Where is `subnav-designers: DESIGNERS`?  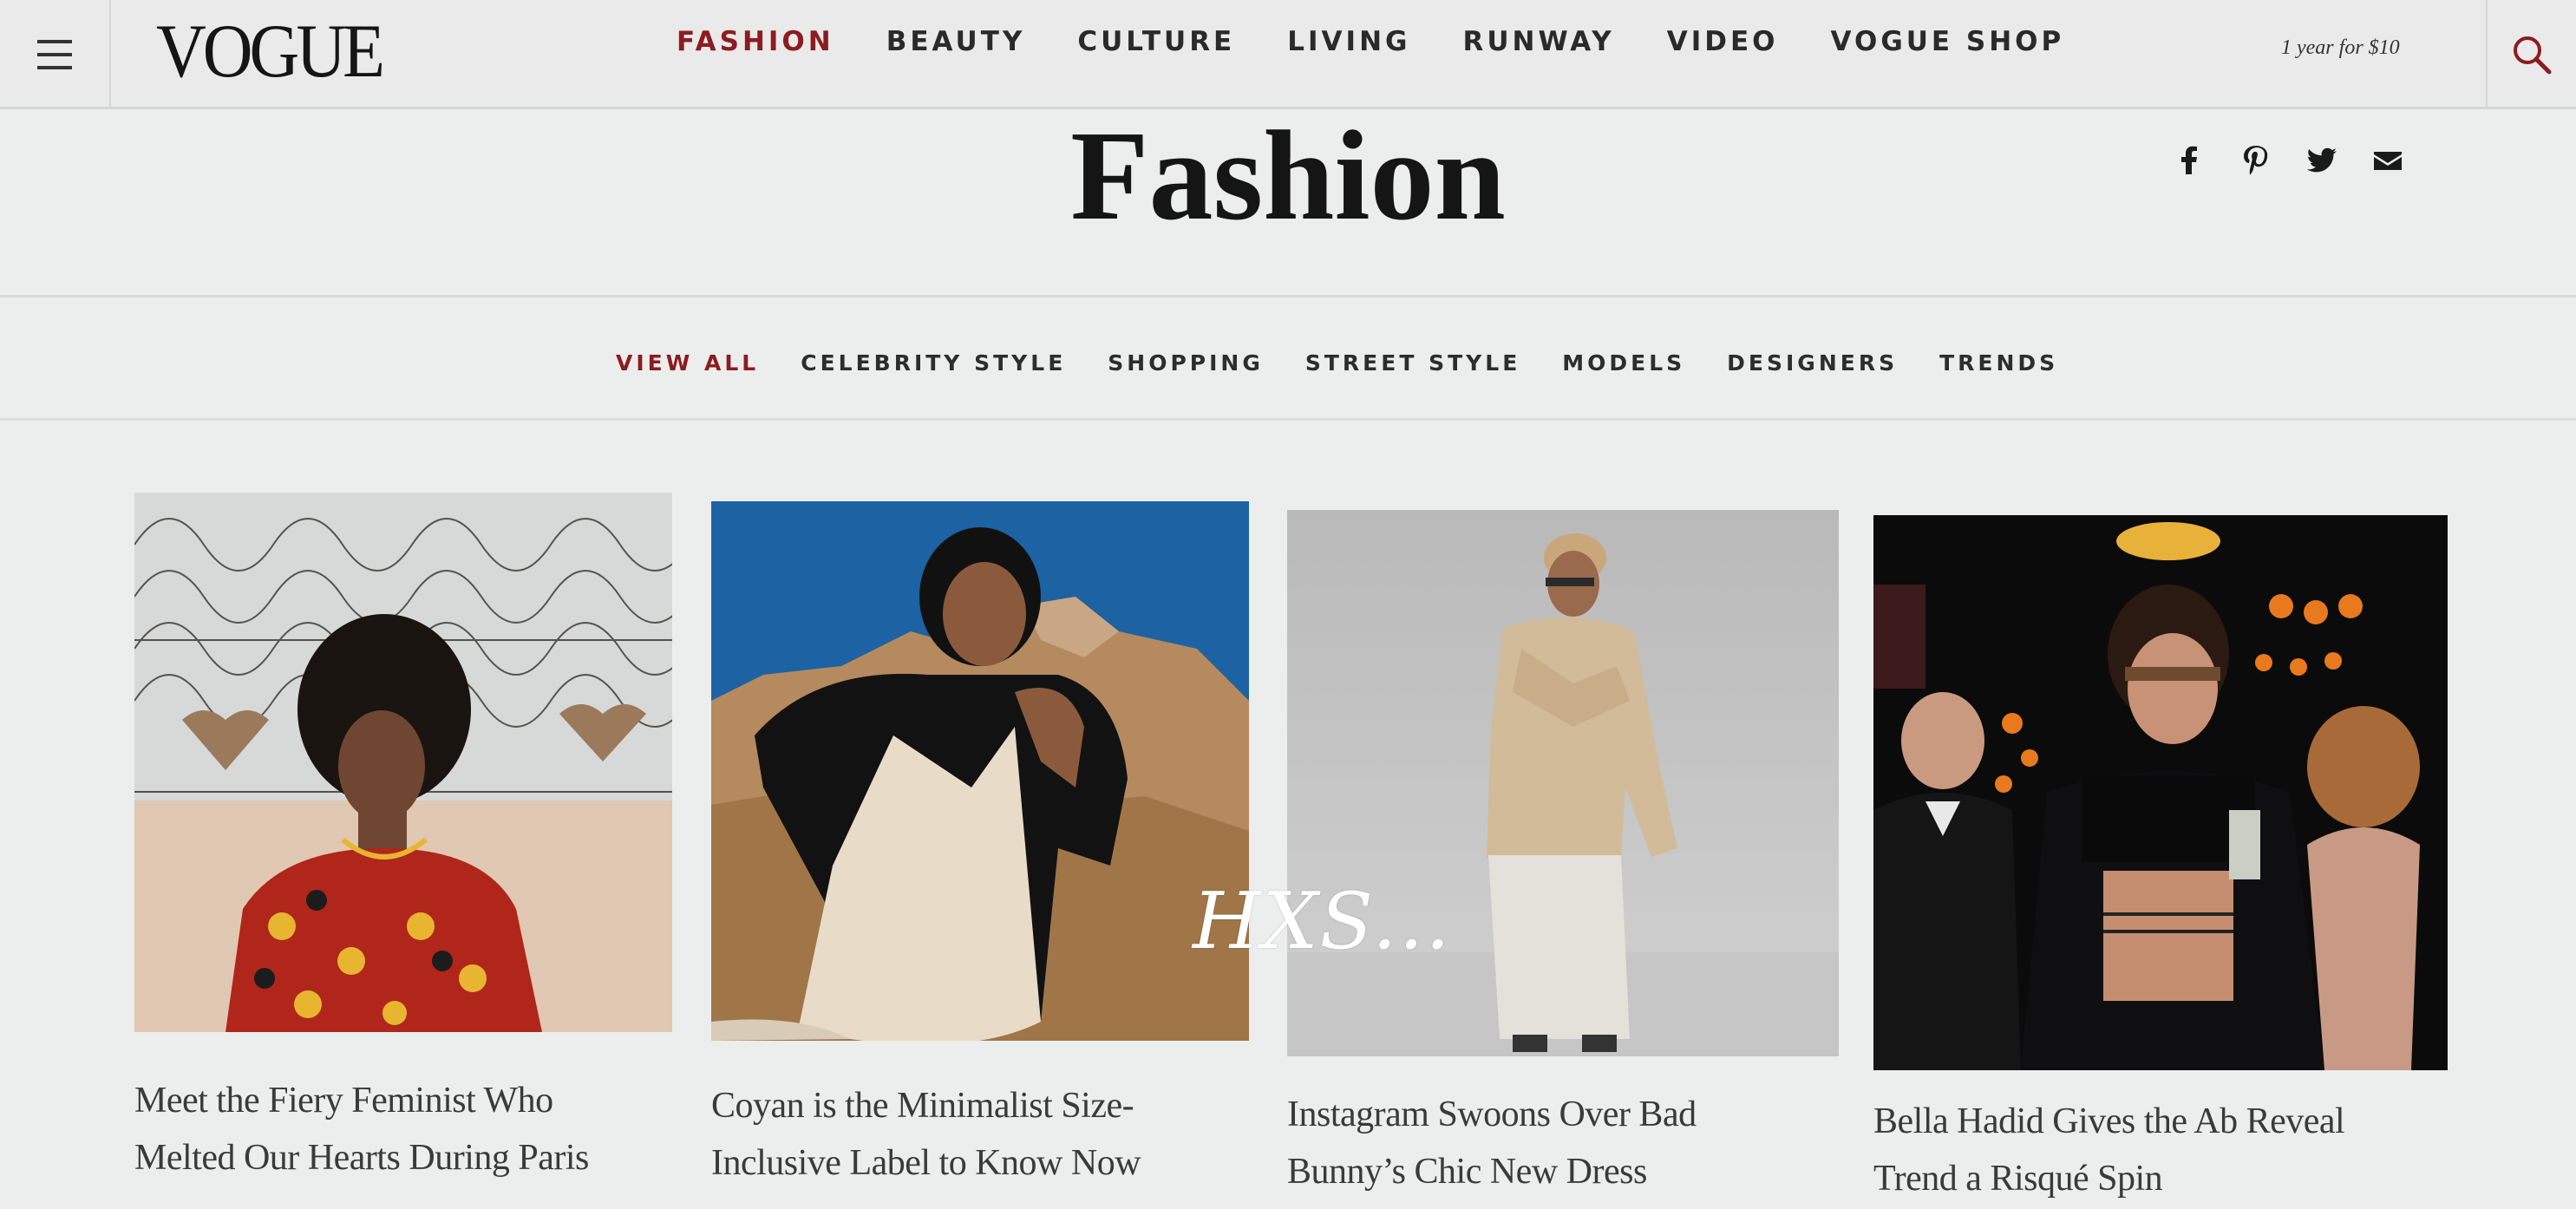 subnav-designers: DESIGNERS is located at coordinates (1812, 363).